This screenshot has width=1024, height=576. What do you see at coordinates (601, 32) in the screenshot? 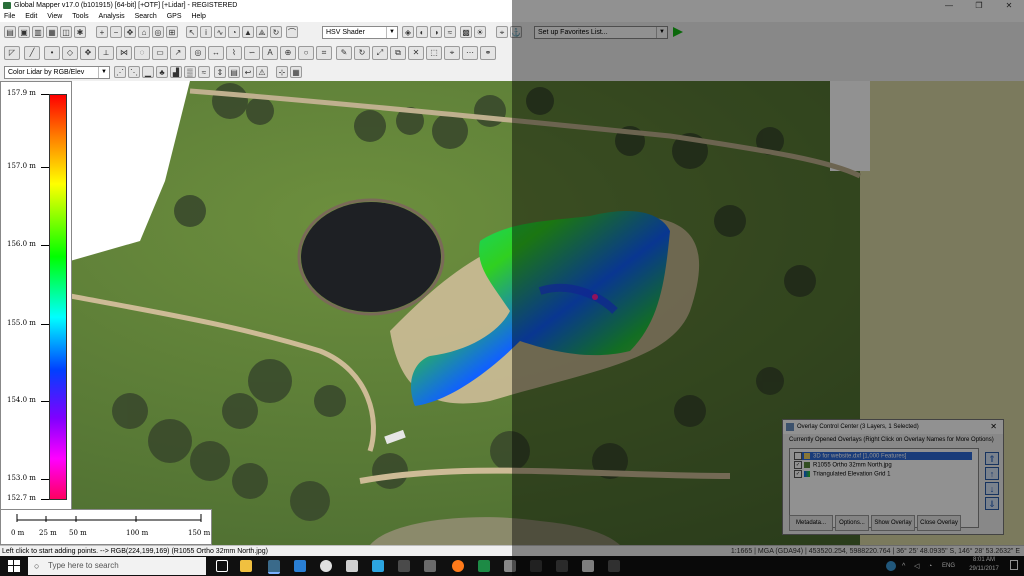
I see `favorites-select: Set up Favorites List... ▼` at bounding box center [601, 32].